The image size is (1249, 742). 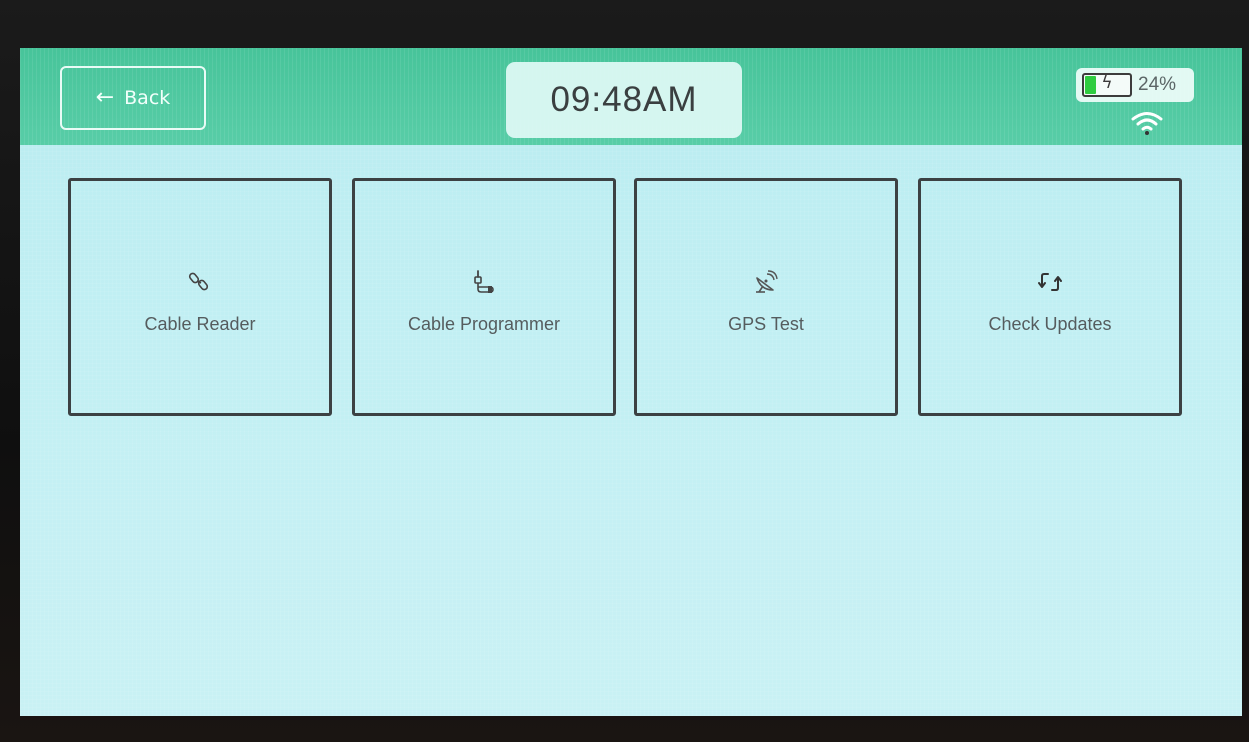 I want to click on battery-percent: 24%, so click(x=1157, y=84).